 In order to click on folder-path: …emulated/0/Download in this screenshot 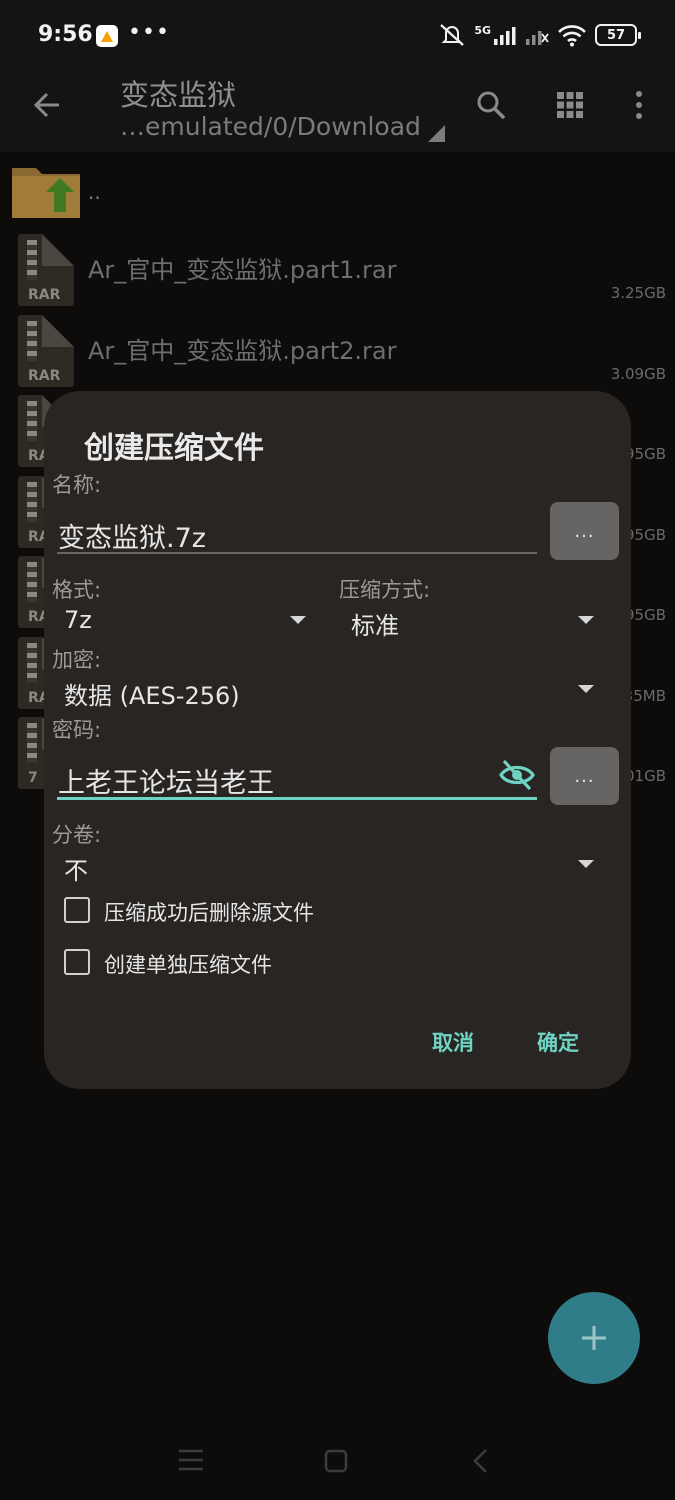, I will do `click(270, 126)`.